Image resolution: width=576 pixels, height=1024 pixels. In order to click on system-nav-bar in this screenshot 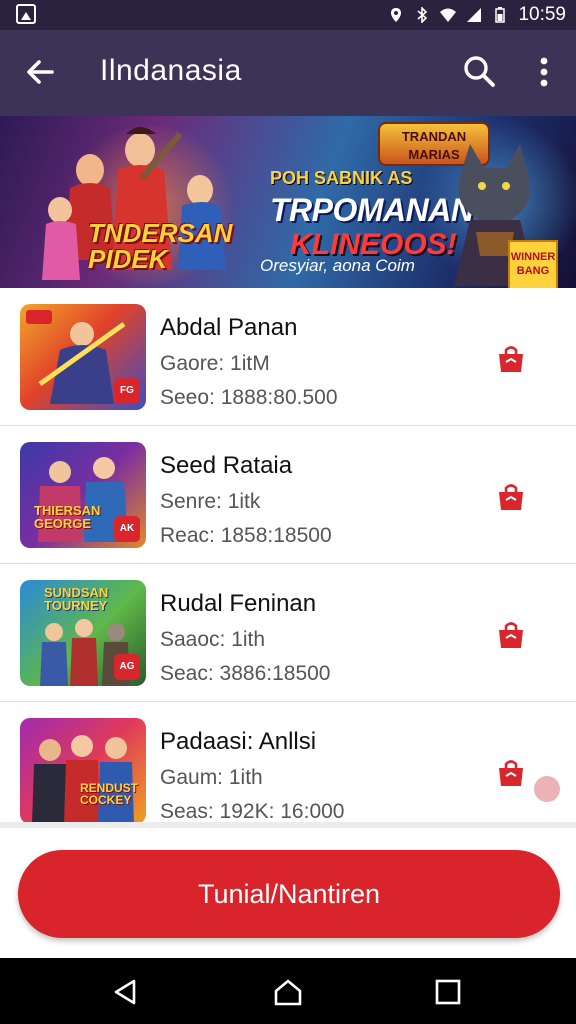, I will do `click(288, 991)`.